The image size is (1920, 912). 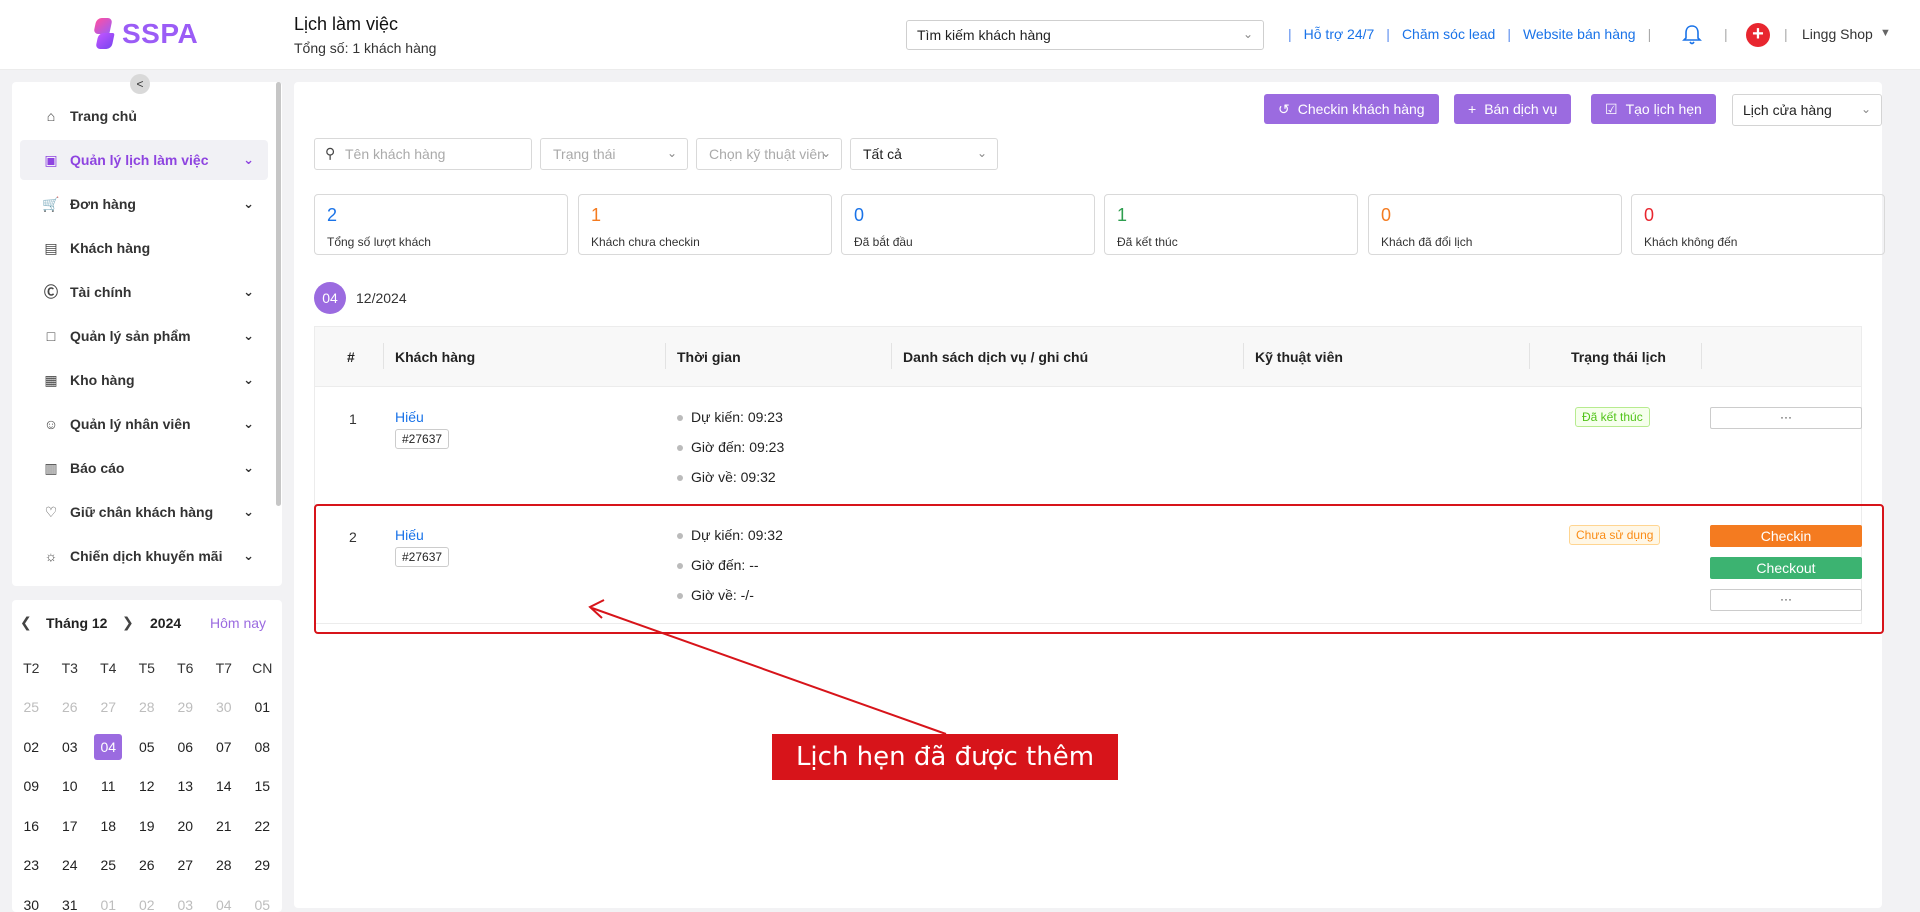 I want to click on logo: SSPA, so click(x=145, y=34).